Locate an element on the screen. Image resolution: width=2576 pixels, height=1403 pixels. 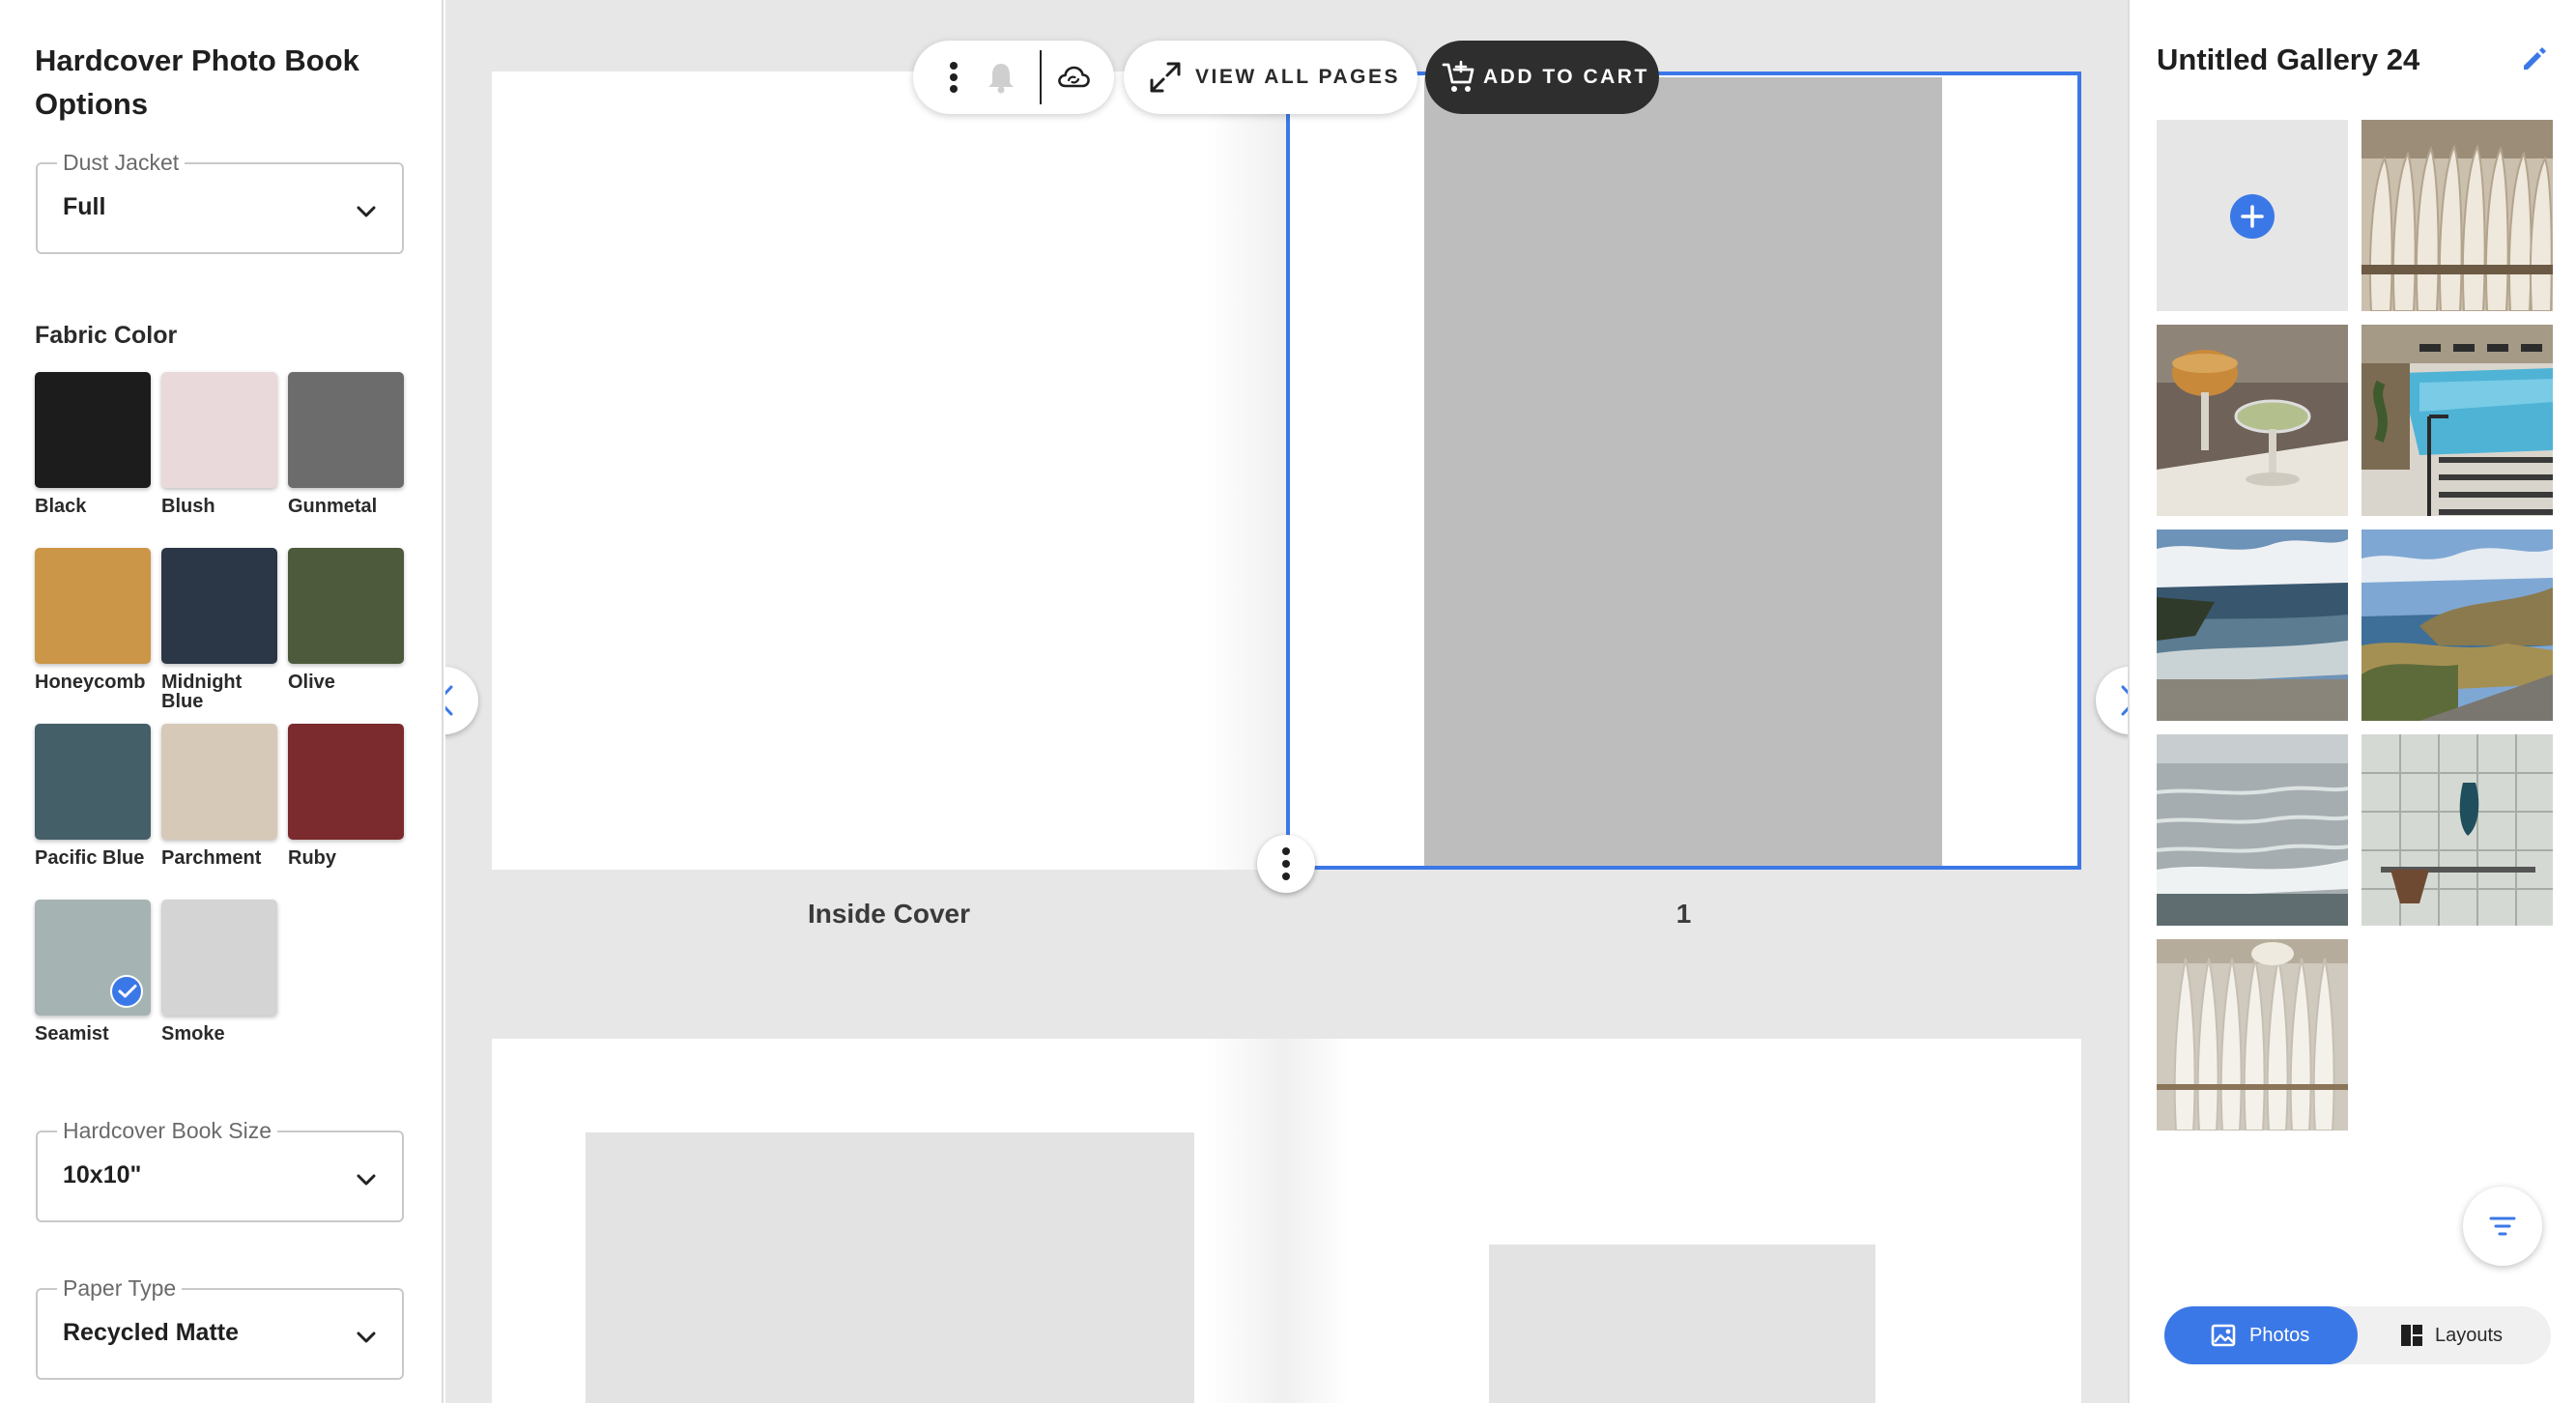
tab-layouts: Layouts is located at coordinates (2455, 1335).